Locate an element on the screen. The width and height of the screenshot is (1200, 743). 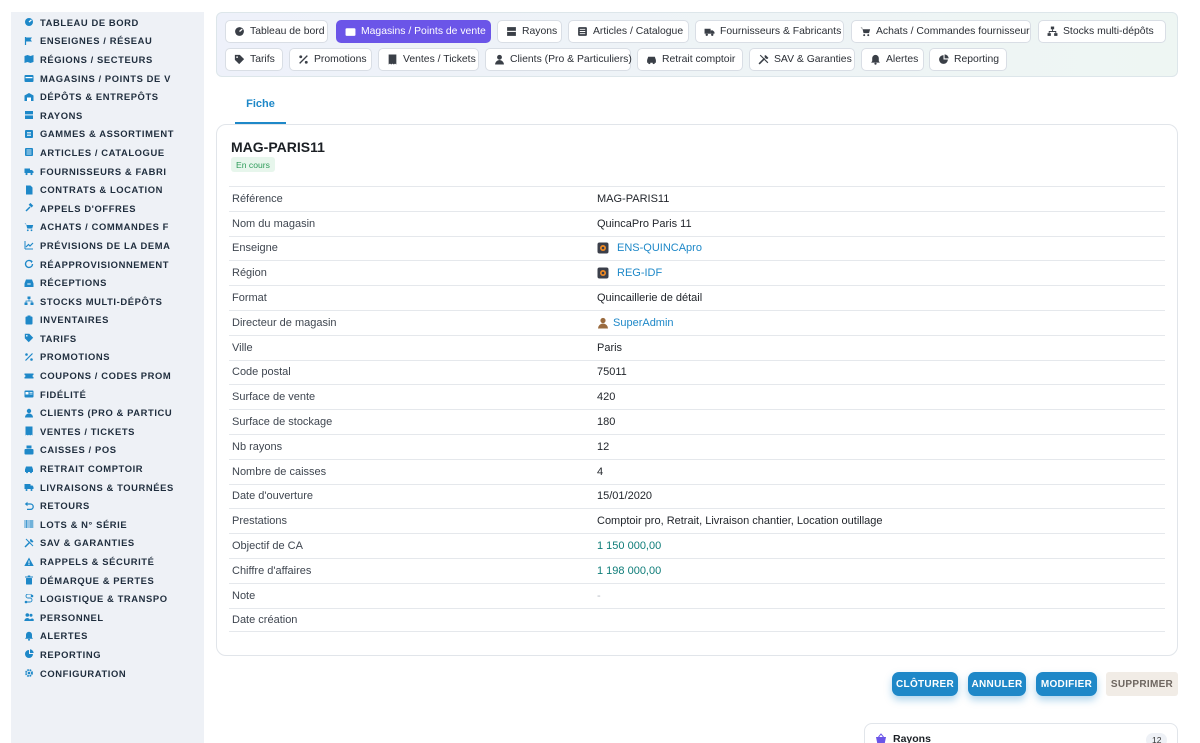
sidebar-item: RÉGIONS / SECTEURS is located at coordinates (107, 59).